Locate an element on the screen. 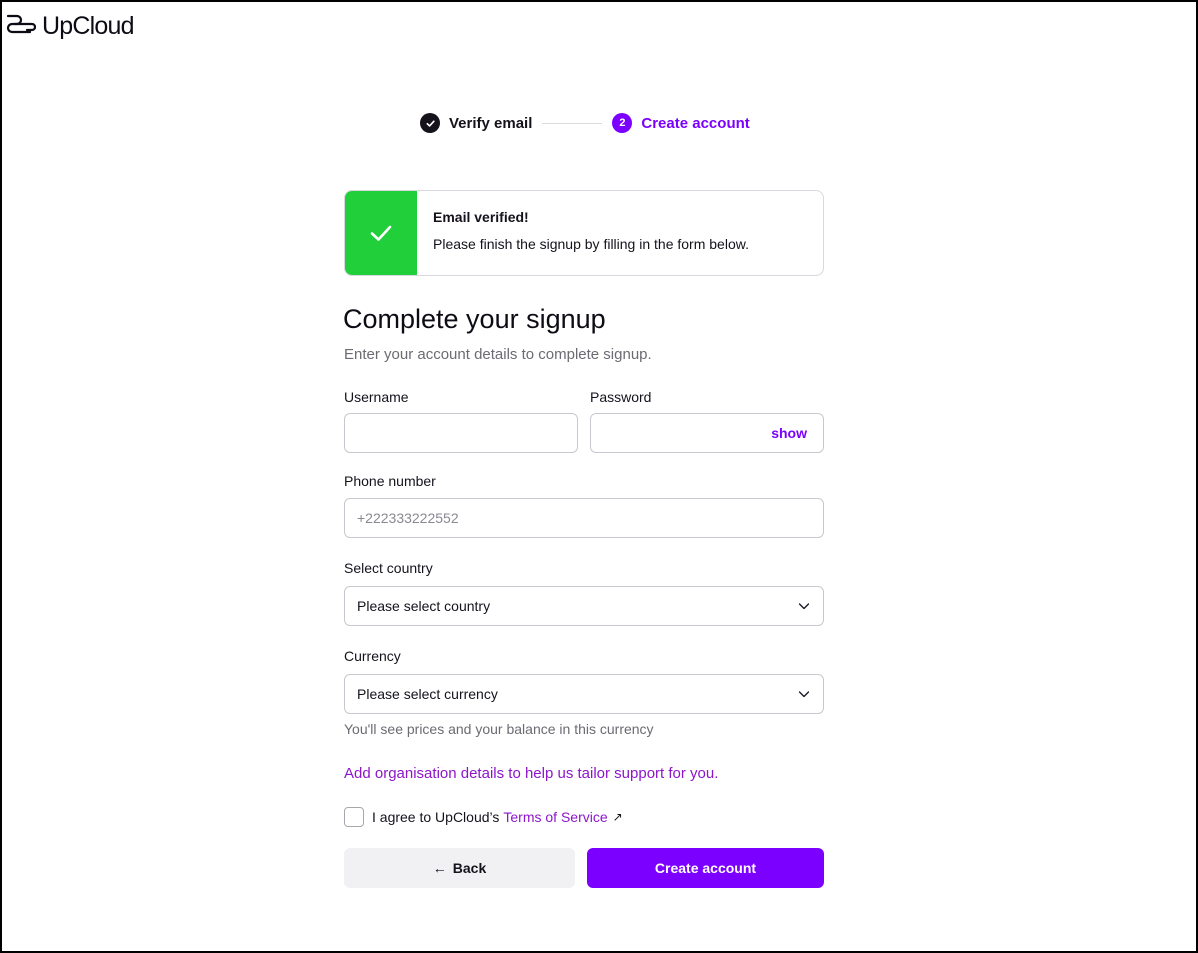 The width and height of the screenshot is (1198, 953). step-create-account: 2 Create account is located at coordinates (681, 123).